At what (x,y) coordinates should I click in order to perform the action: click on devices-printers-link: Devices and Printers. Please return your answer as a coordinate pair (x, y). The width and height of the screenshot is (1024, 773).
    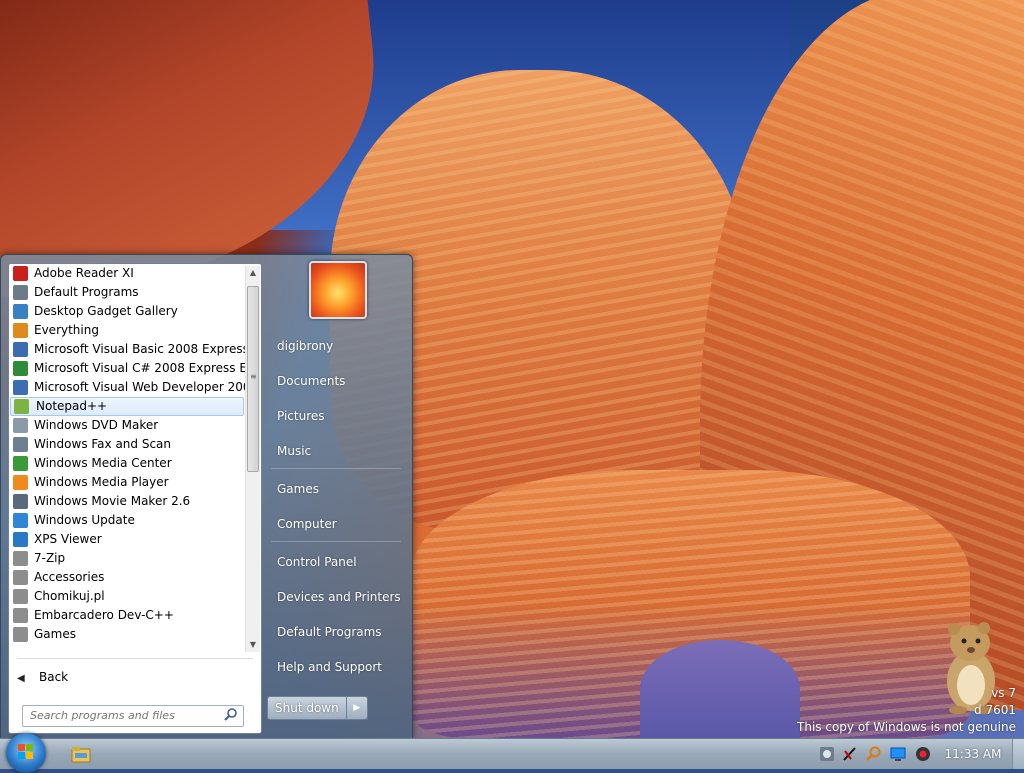
    Looking at the image, I should click on (335, 597).